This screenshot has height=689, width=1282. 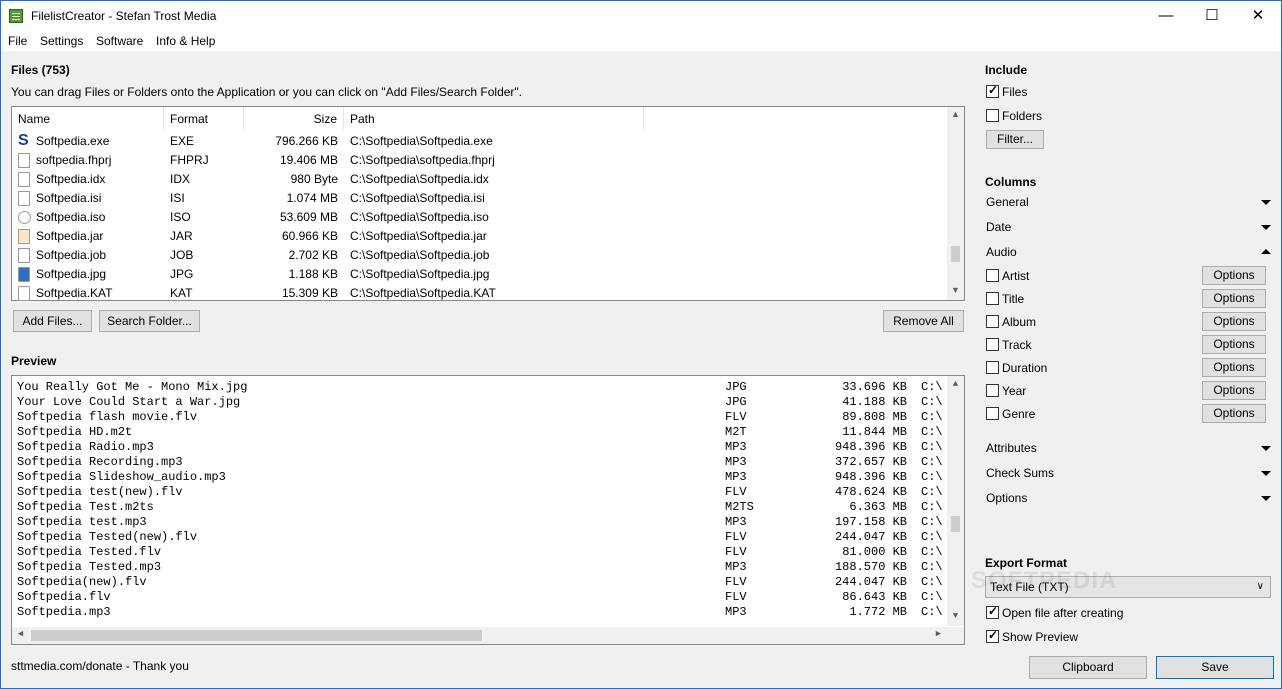 I want to click on menu-settings: Settings, so click(x=61, y=41).